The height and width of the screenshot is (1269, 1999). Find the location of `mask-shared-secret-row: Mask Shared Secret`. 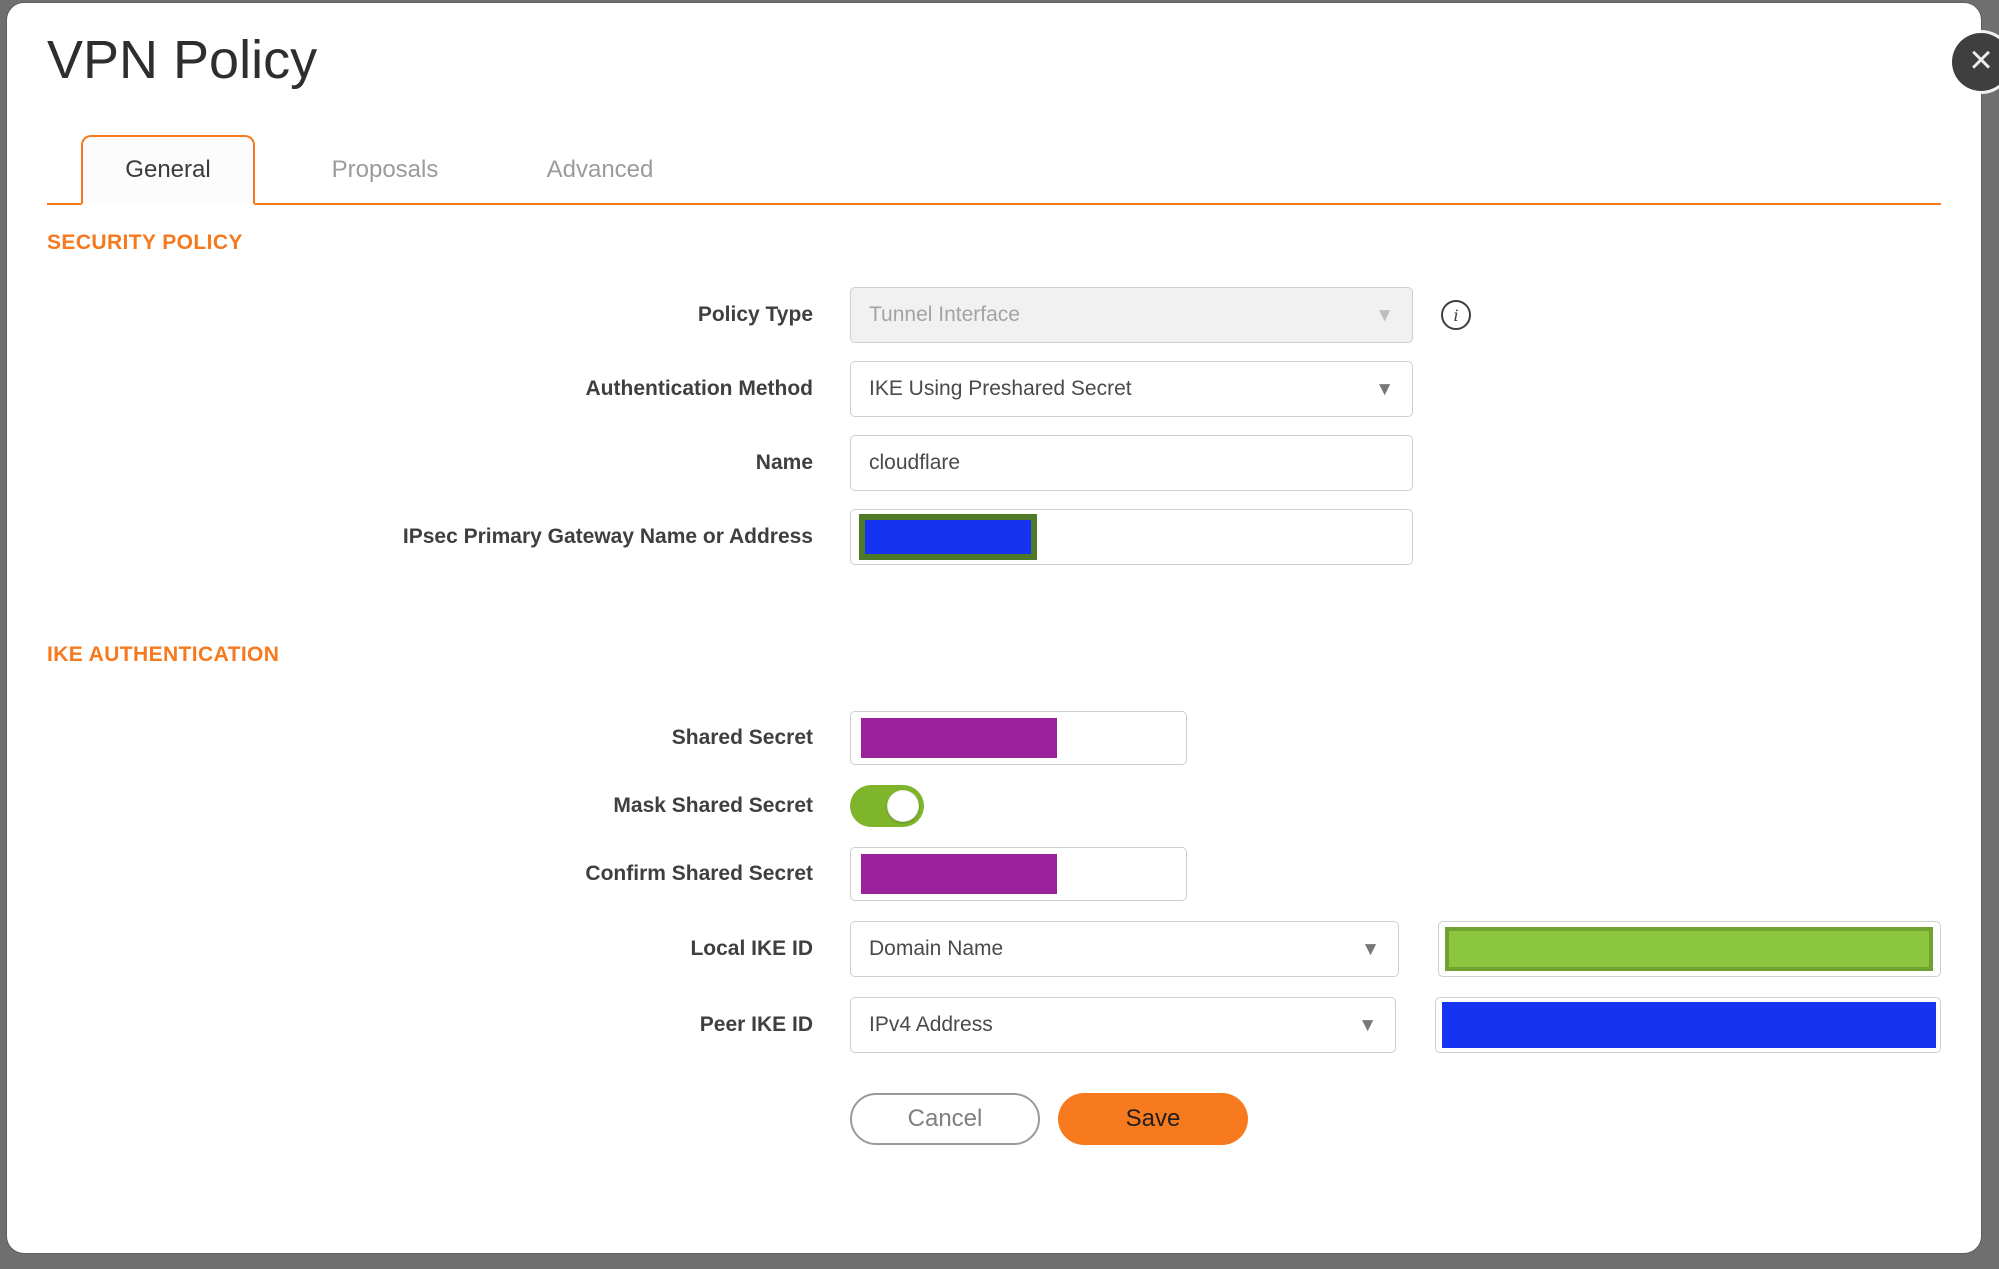

mask-shared-secret-row: Mask Shared Secret is located at coordinates (994, 806).